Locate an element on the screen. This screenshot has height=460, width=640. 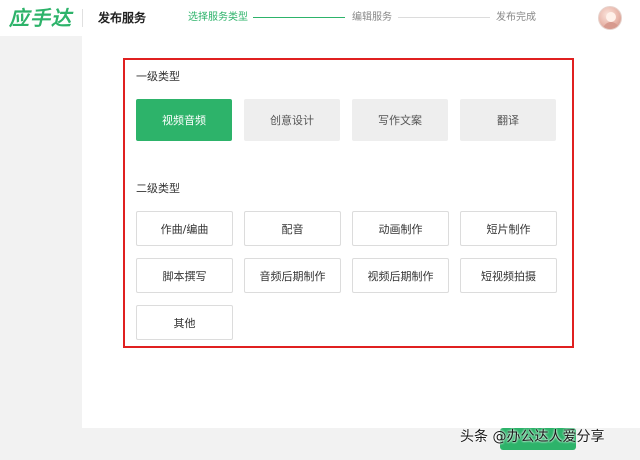
header-divider is located at coordinates (82, 18).